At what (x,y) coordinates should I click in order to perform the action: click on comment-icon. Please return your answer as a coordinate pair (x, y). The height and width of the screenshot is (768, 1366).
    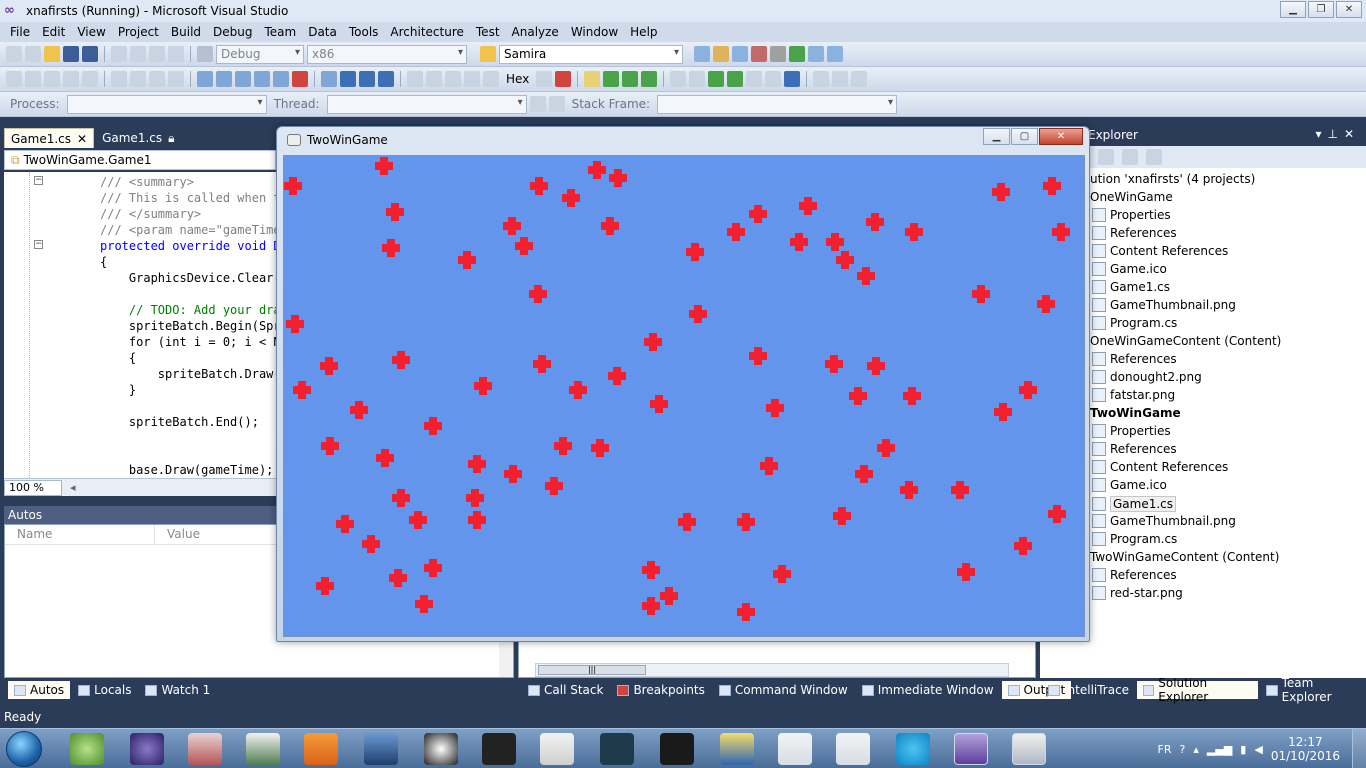
    Looking at the image, I should click on (157, 79).